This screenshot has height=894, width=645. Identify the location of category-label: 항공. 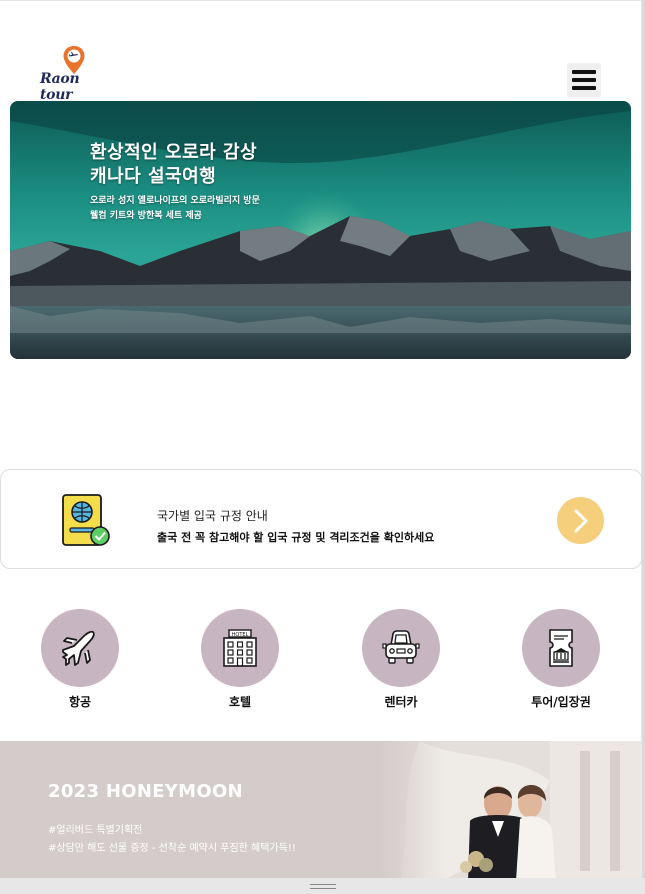
(80, 702).